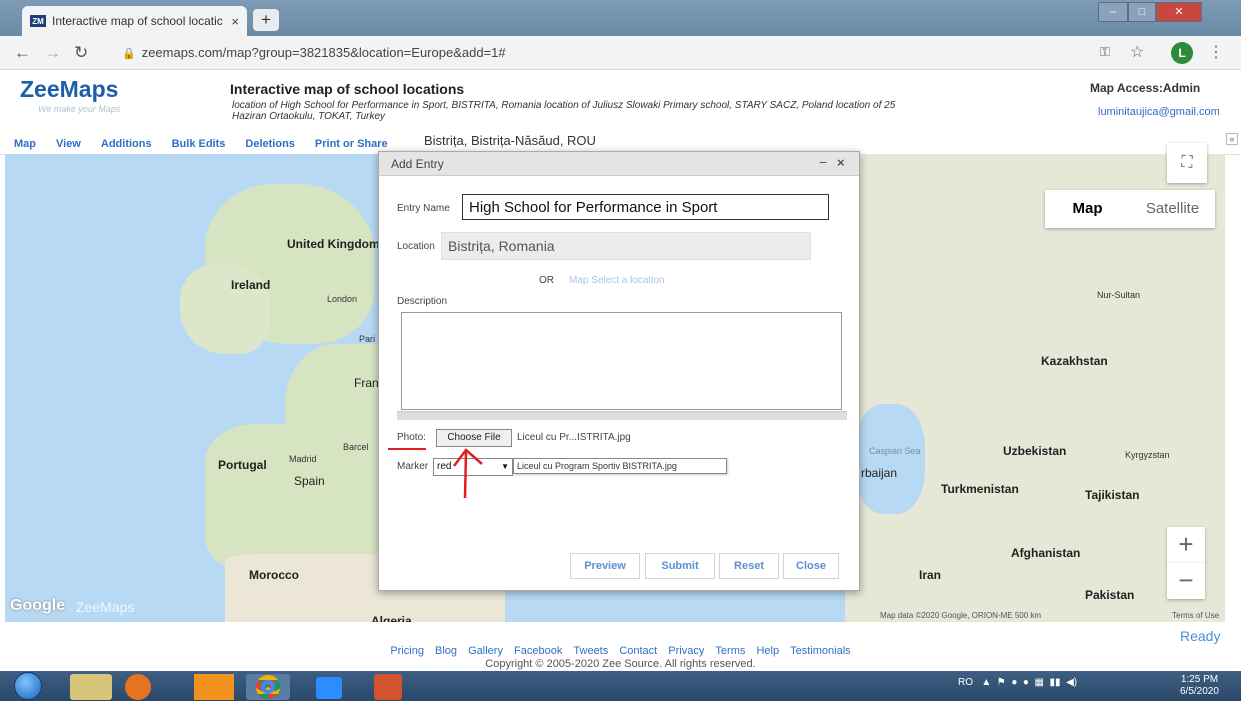  What do you see at coordinates (617, 280) in the screenshot?
I see `map-select-location-link: Map Select a location` at bounding box center [617, 280].